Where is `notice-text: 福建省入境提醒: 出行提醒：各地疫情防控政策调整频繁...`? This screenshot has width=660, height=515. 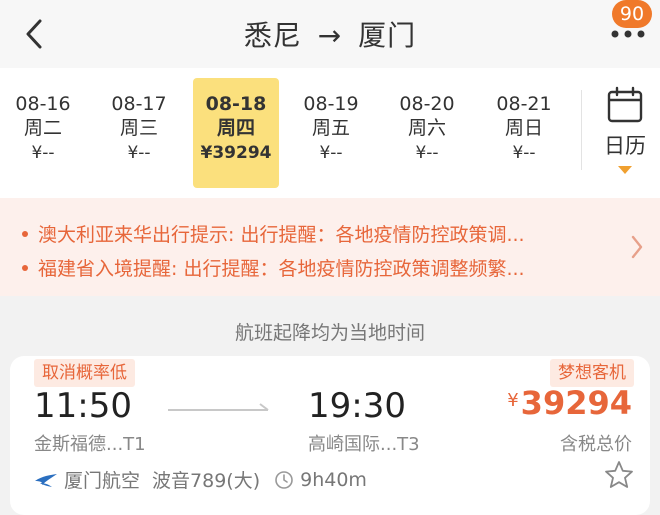 notice-text: 福建省入境提醒: 出行提醒：各地疫情防控政策调整频繁... is located at coordinates (281, 269).